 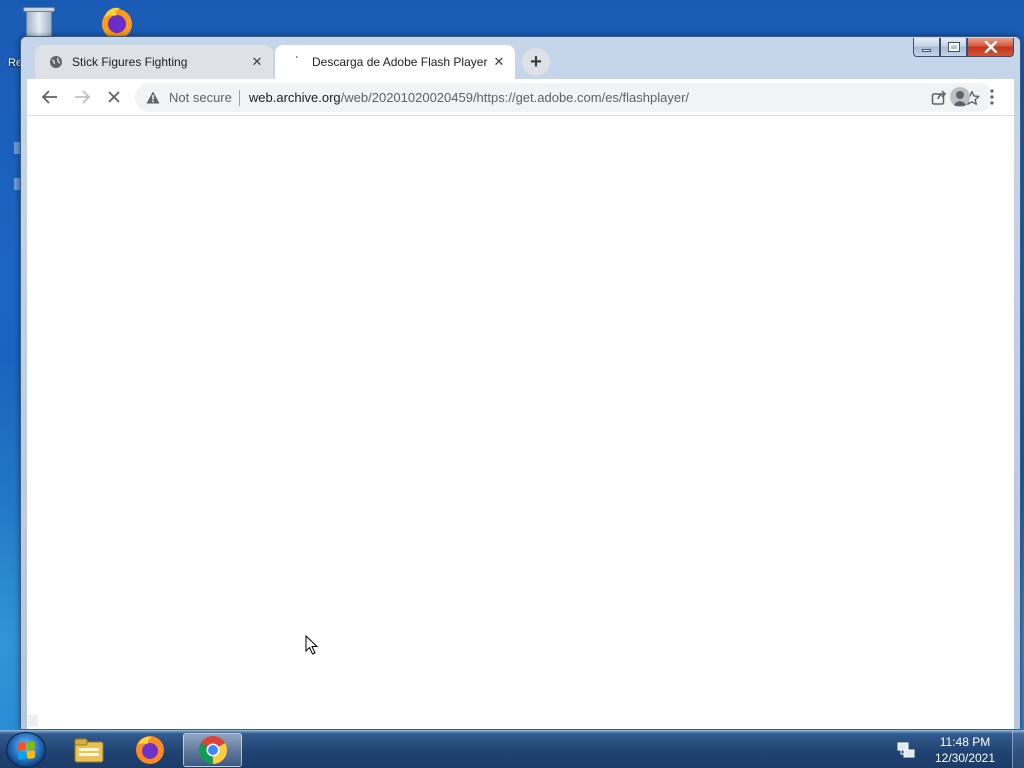 I want to click on taskbar: 11:48 PM 12/30/2021, so click(x=512, y=749).